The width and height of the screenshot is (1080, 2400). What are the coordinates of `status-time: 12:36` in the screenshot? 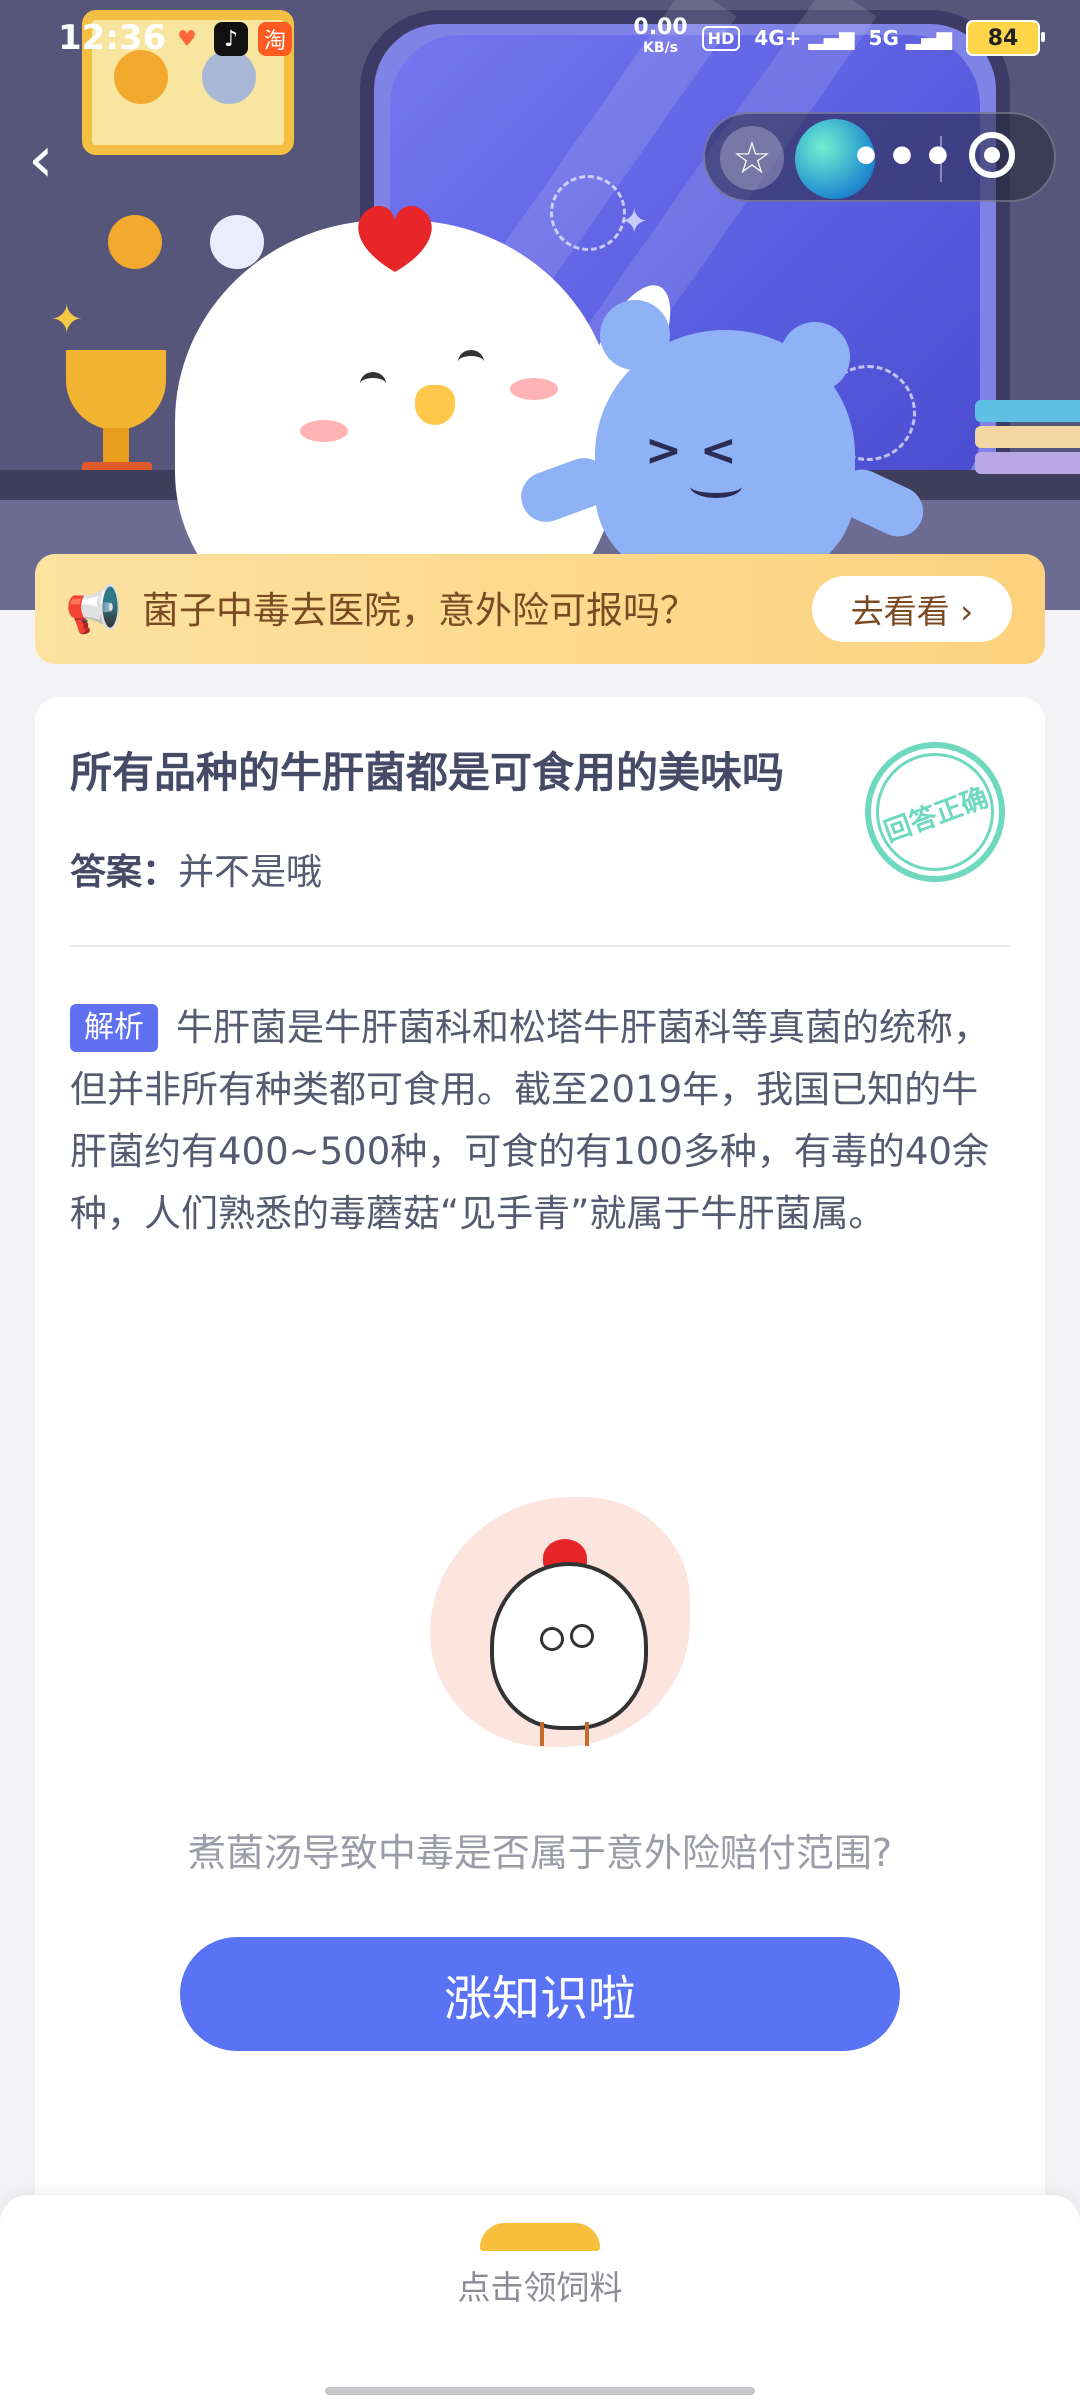 It's located at (112, 38).